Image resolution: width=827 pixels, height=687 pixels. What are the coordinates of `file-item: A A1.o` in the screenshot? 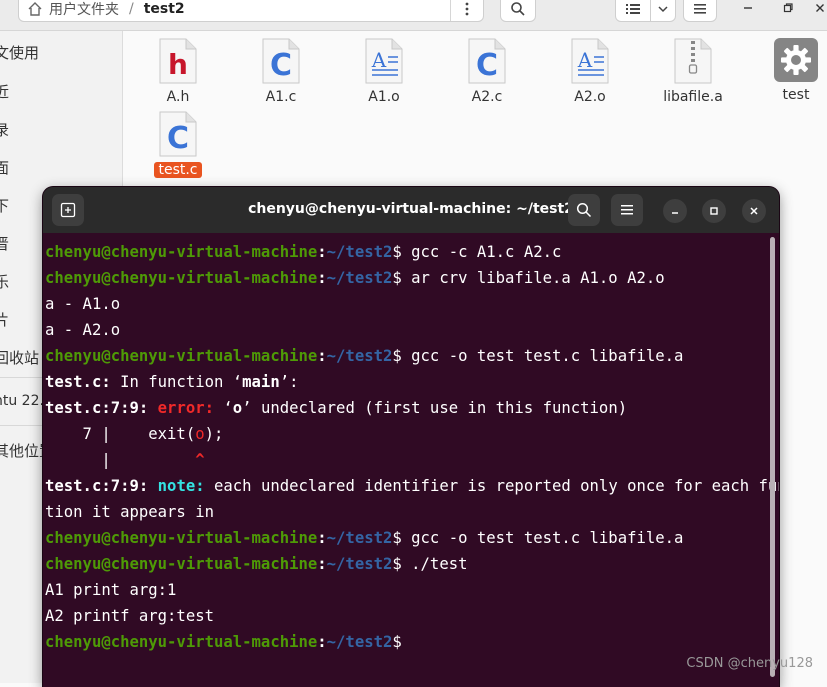 It's located at (384, 71).